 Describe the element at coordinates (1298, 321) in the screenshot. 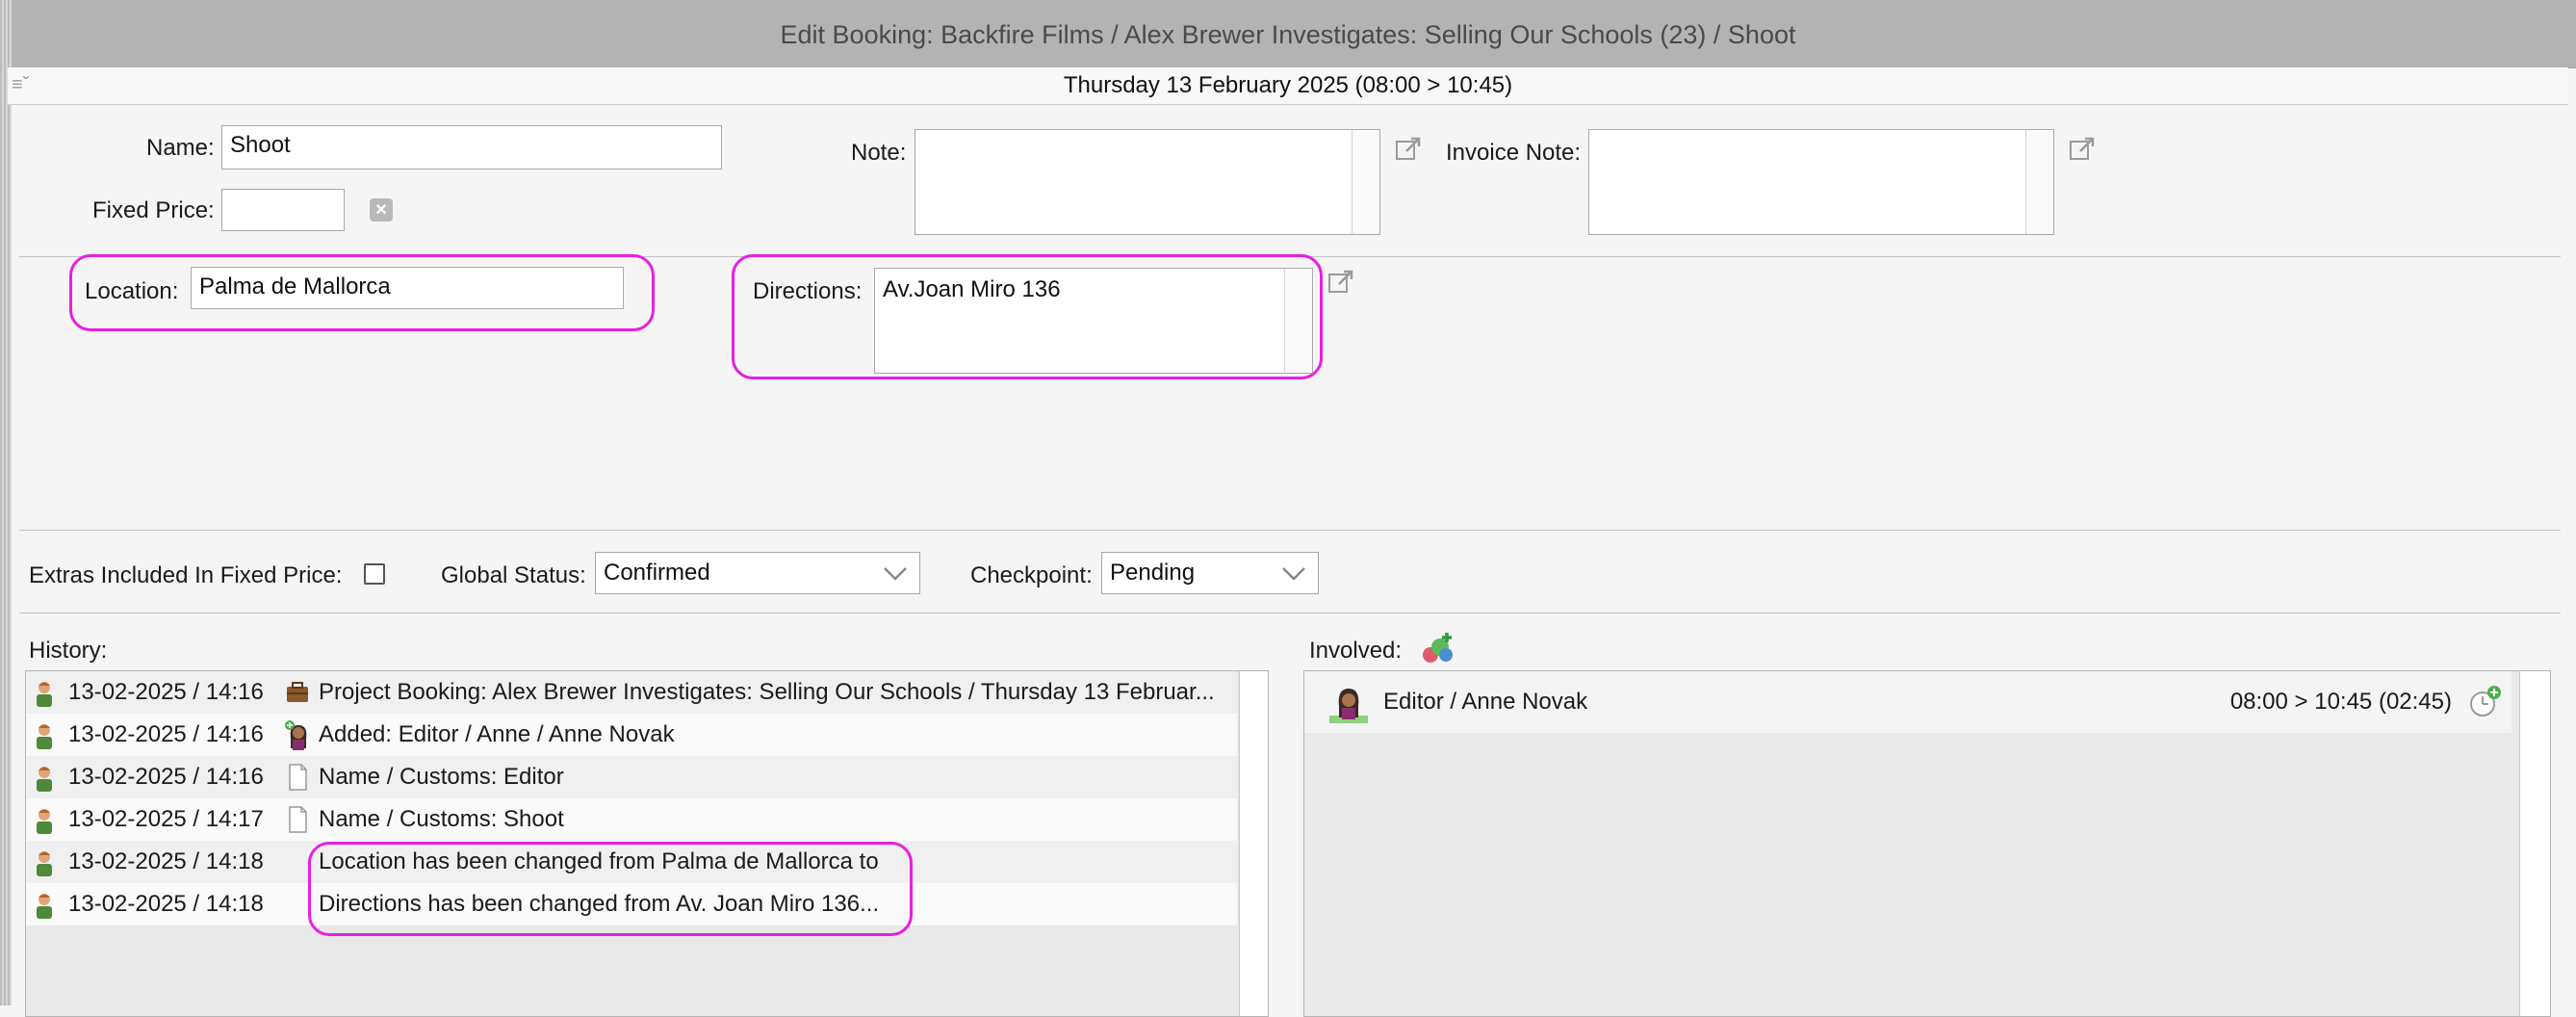

I see `directions-scrollbar` at that location.